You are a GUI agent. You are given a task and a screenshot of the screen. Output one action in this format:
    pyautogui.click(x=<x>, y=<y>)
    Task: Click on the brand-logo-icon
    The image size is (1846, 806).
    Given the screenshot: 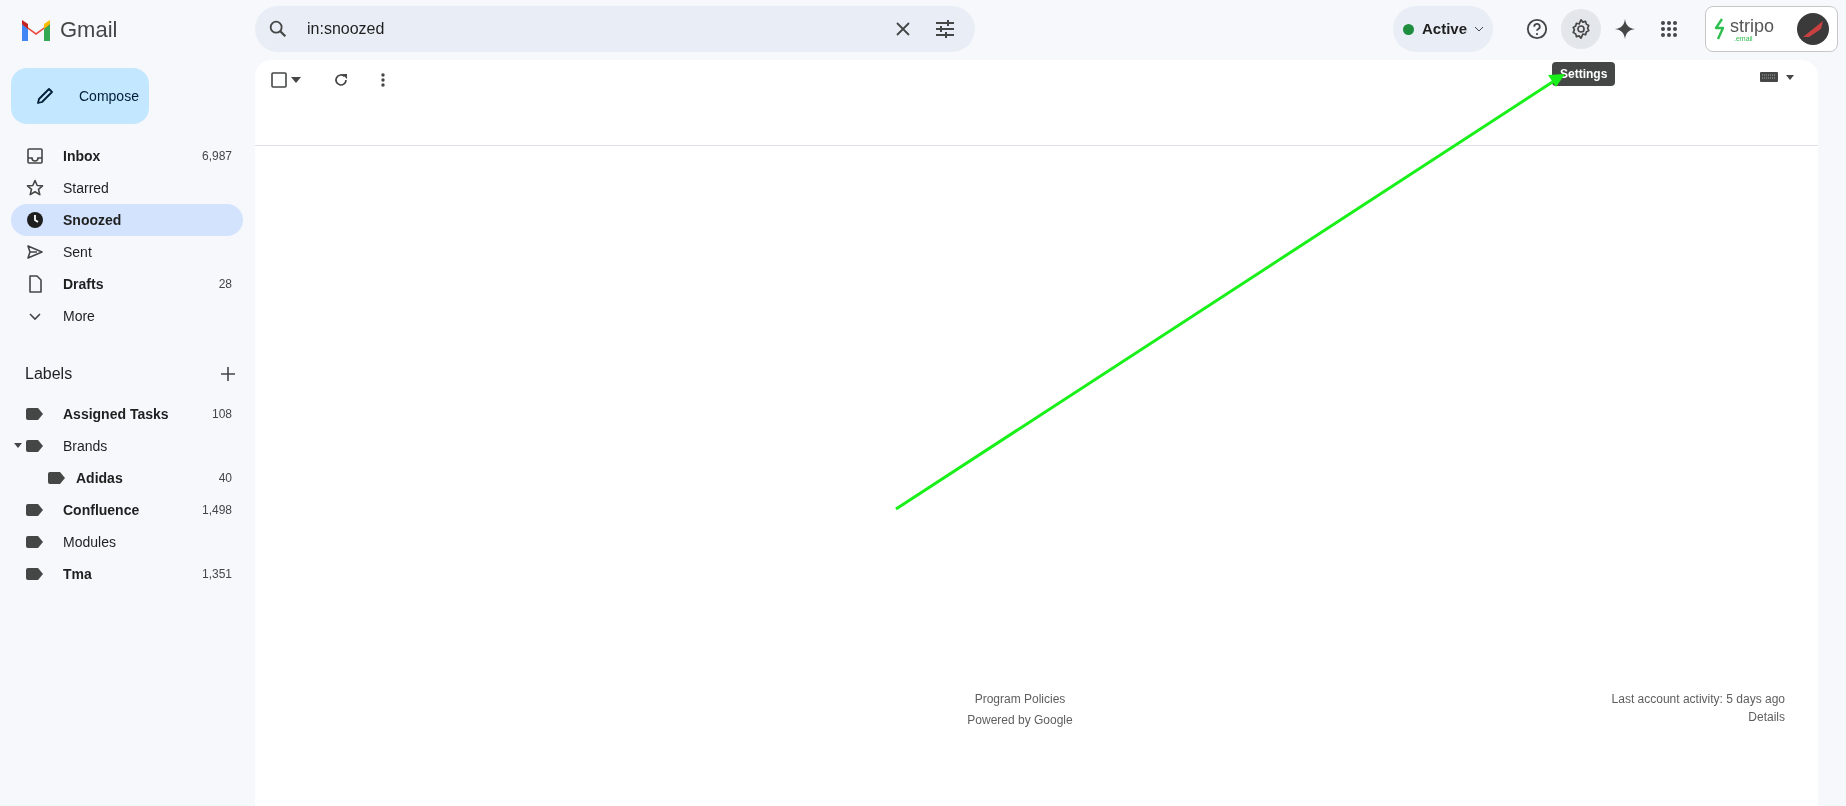 What is the action you would take?
    pyautogui.click(x=1720, y=29)
    